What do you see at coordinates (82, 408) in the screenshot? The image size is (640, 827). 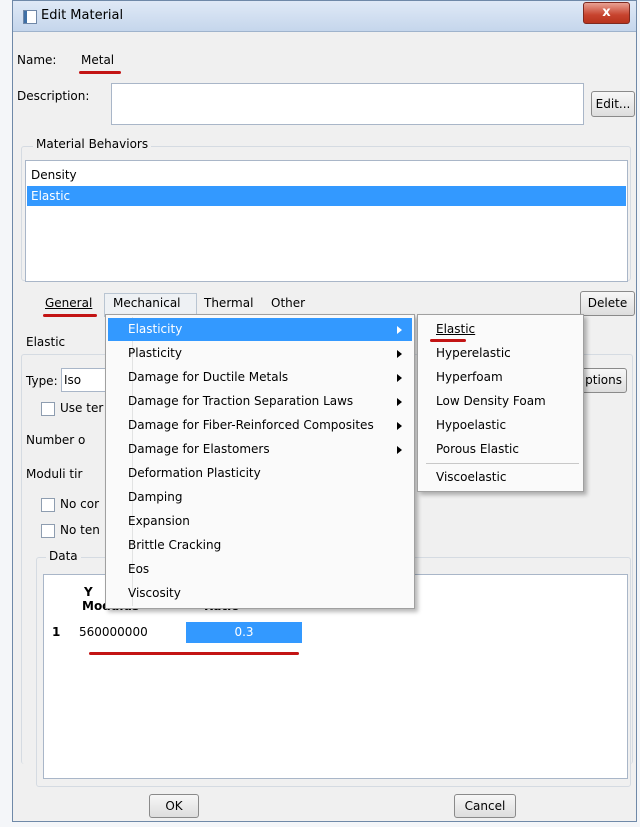 I see `use-temp-label: Use ter` at bounding box center [82, 408].